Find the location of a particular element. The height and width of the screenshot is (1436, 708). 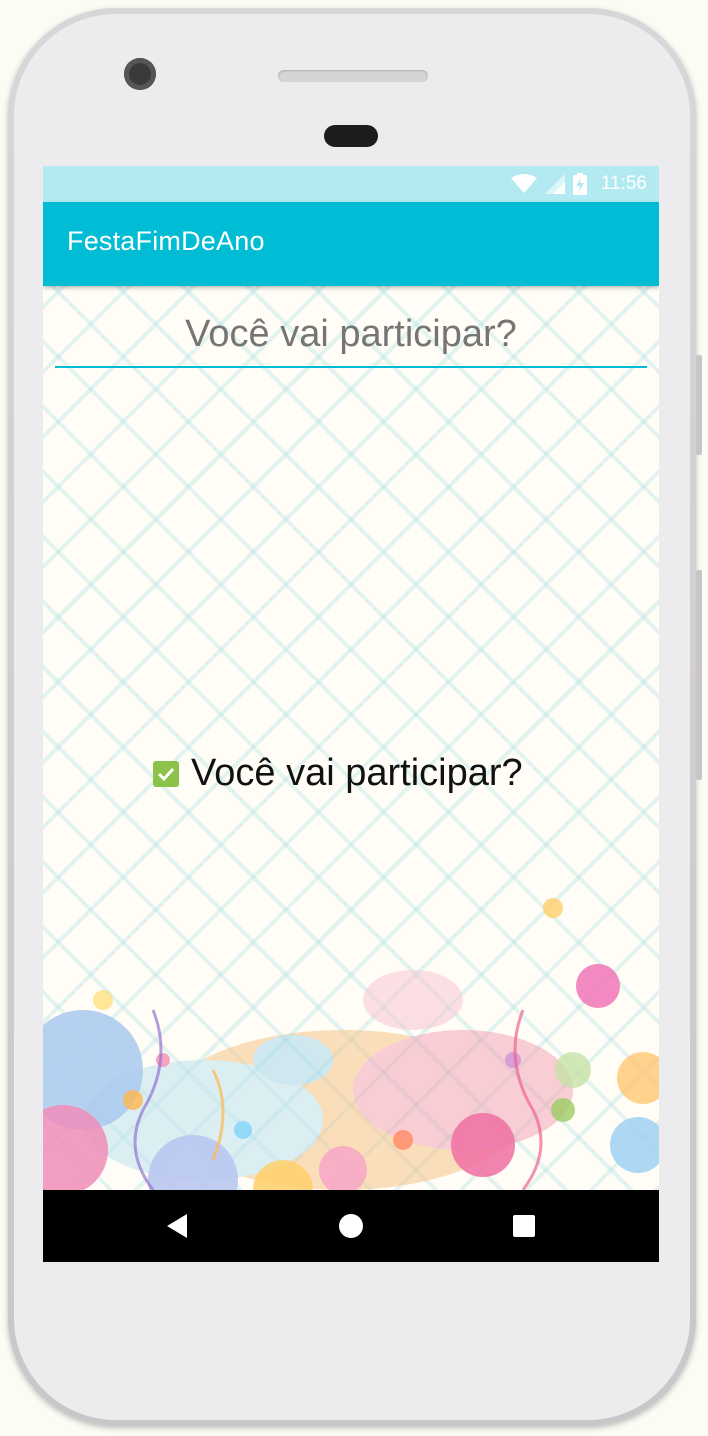

participation-checkbox-row: Você vai participar? is located at coordinates (338, 773).